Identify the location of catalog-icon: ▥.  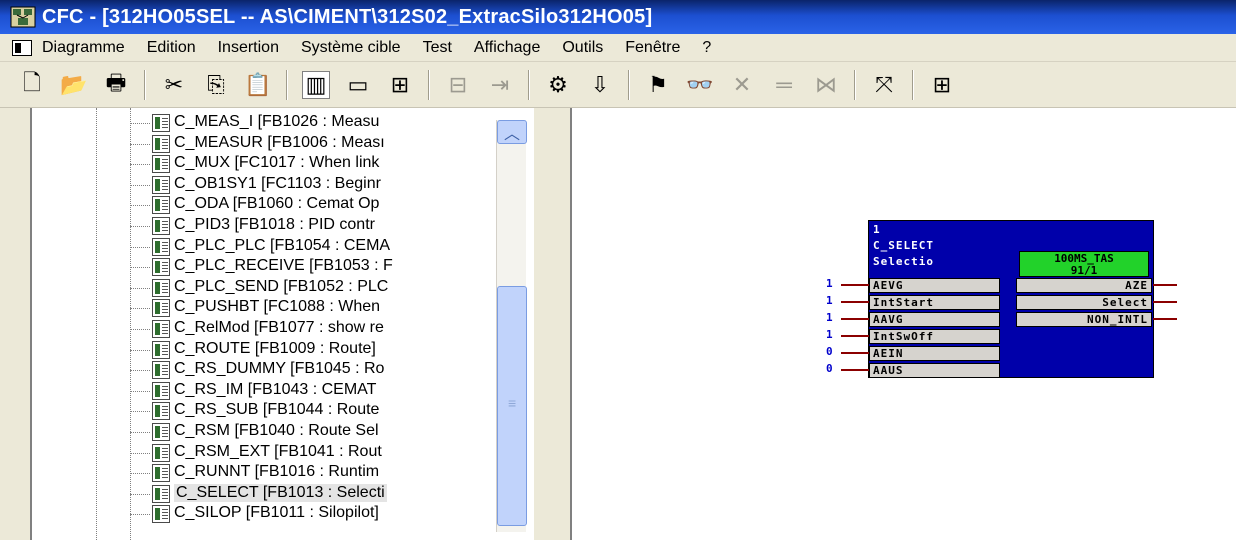
(316, 84).